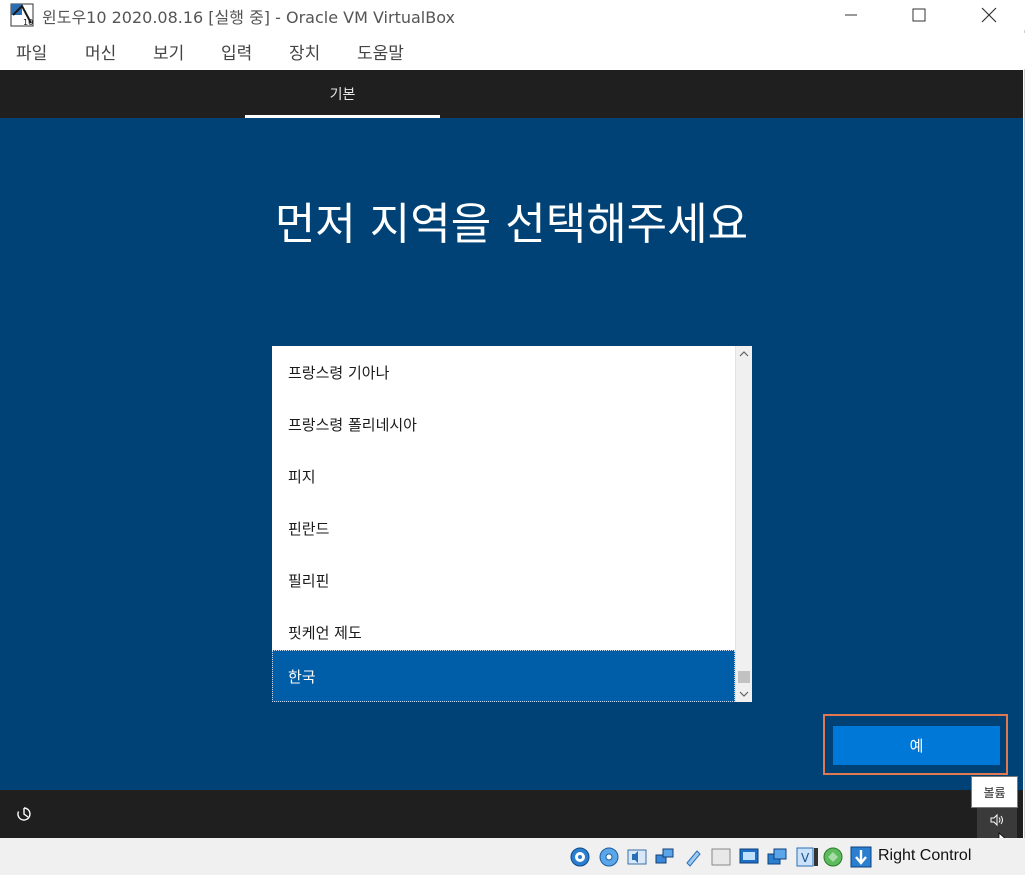 The height and width of the screenshot is (875, 1025). I want to click on scroll-thumb, so click(744, 677).